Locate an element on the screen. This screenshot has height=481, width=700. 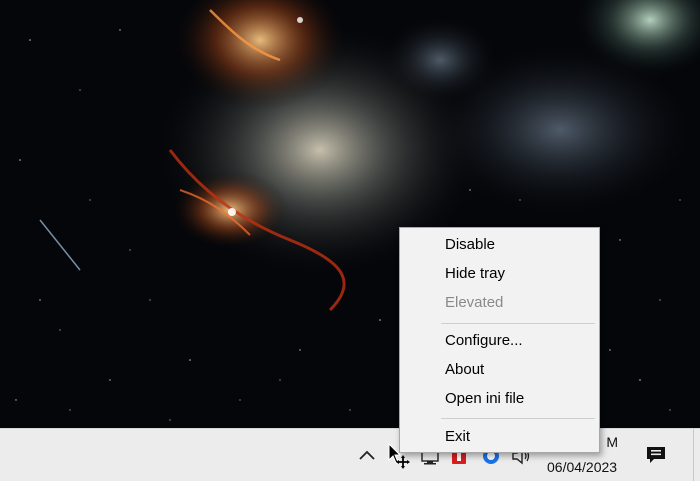
chevron-up-icon is located at coordinates (367, 455).